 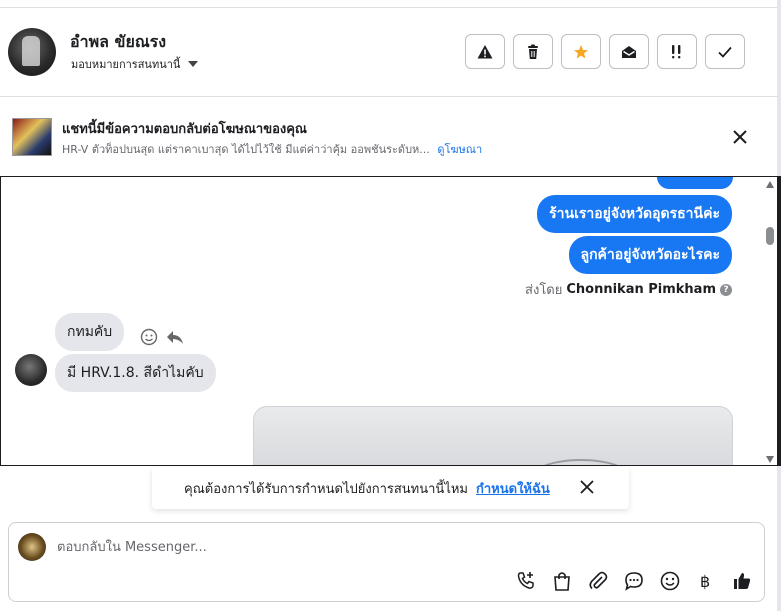 What do you see at coordinates (695, 183) in the screenshot?
I see `message-bubble-partial` at bounding box center [695, 183].